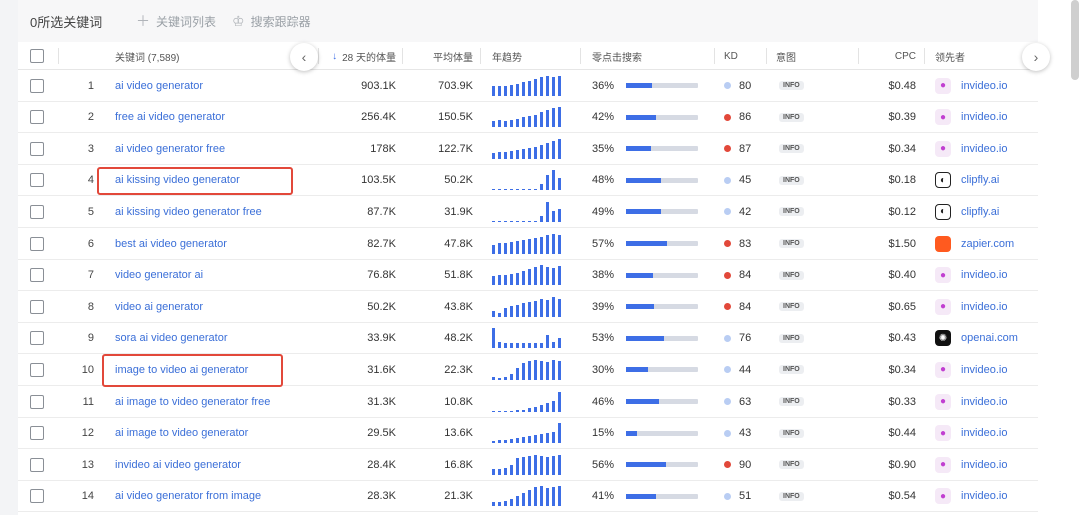  What do you see at coordinates (714, 56) in the screenshot?
I see `column-divider` at bounding box center [714, 56].